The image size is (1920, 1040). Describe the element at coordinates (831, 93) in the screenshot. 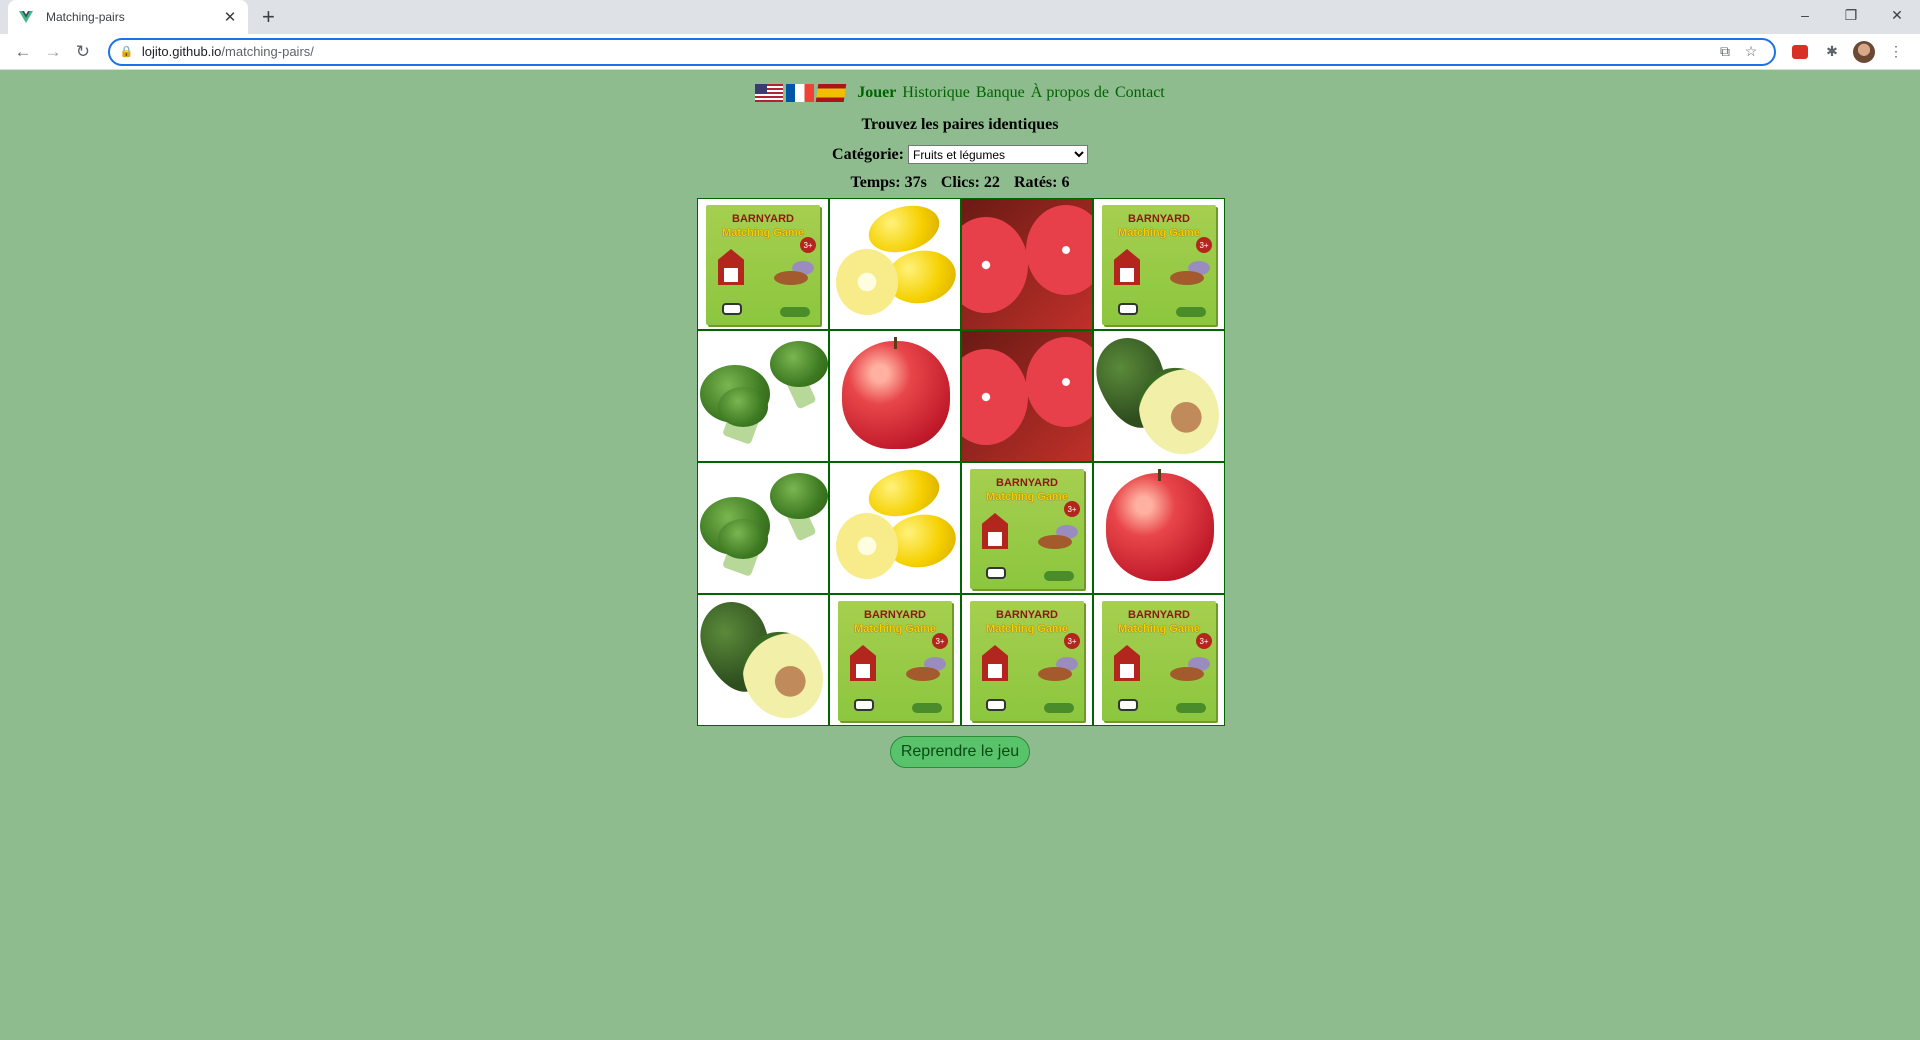

I see `flag-es-icon` at that location.